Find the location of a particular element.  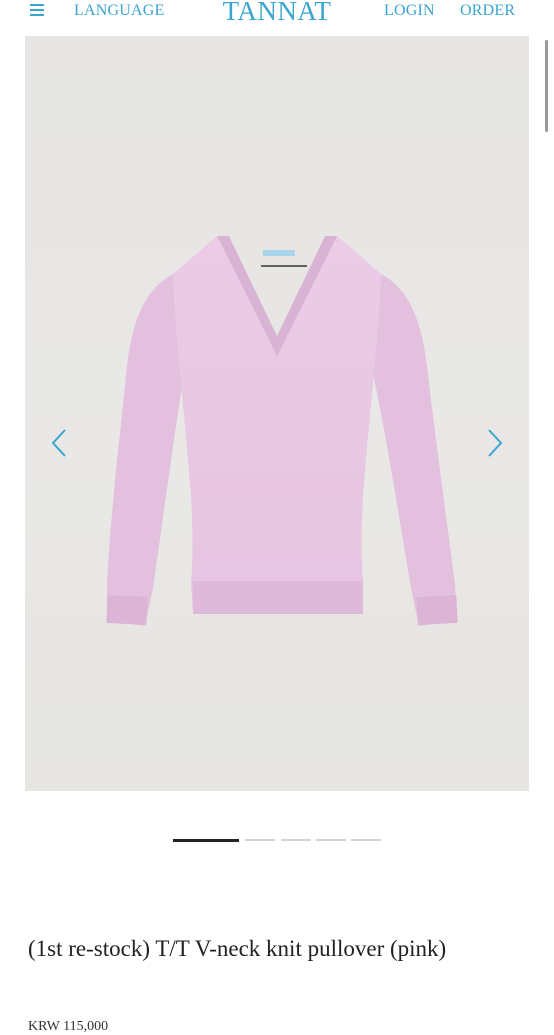

site-logo: TANNAT is located at coordinates (277, 13).